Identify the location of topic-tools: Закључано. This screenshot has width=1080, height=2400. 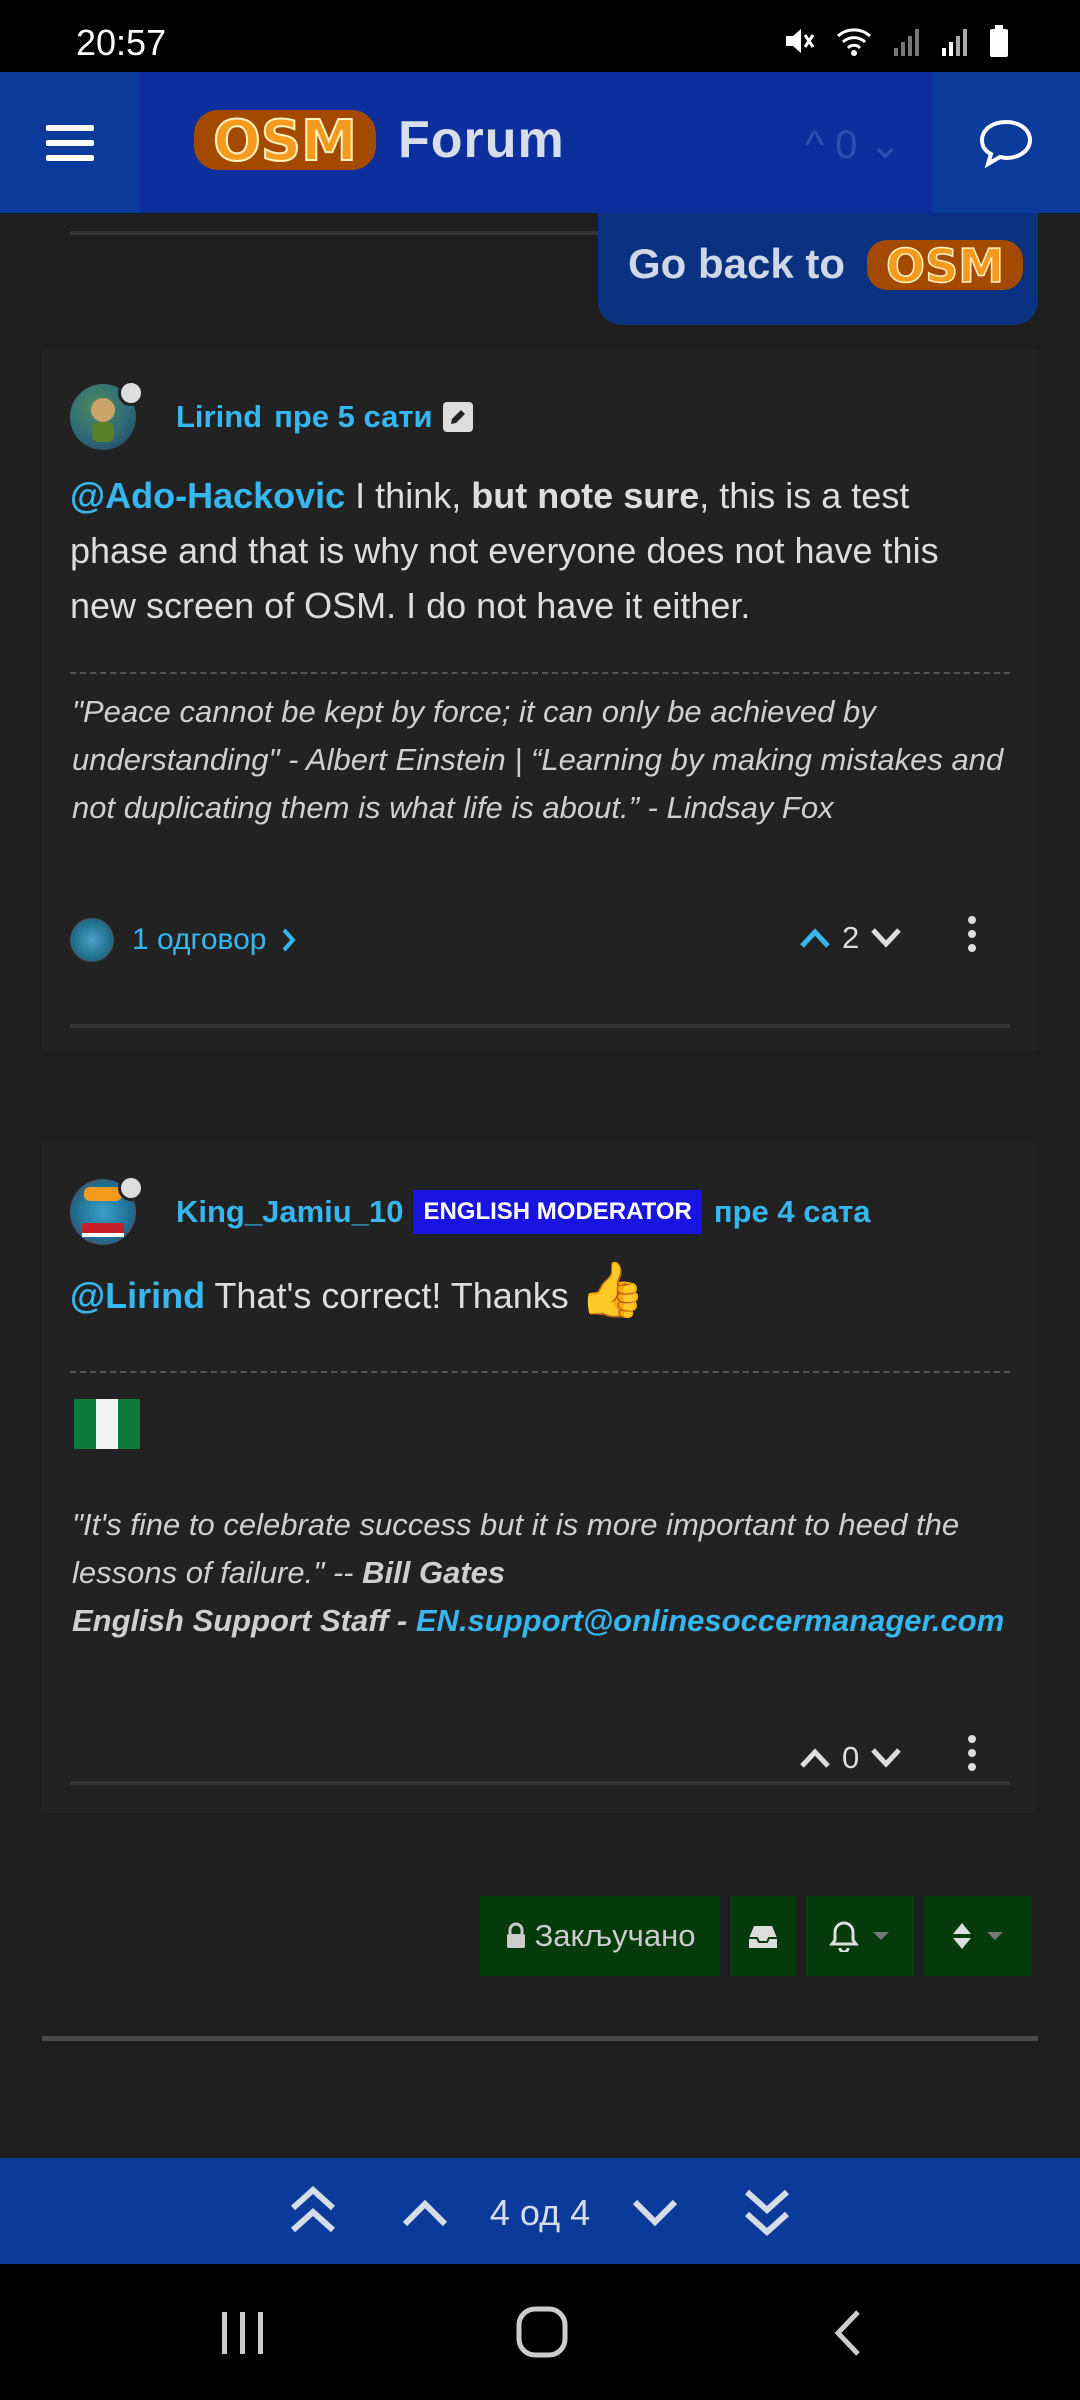
(756, 1936).